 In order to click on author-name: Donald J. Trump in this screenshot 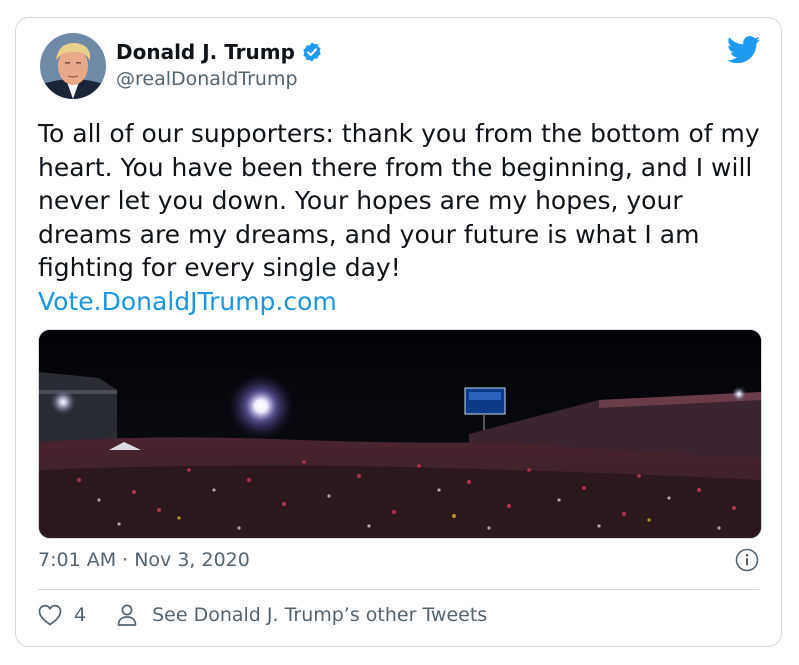, I will do `click(205, 52)`.